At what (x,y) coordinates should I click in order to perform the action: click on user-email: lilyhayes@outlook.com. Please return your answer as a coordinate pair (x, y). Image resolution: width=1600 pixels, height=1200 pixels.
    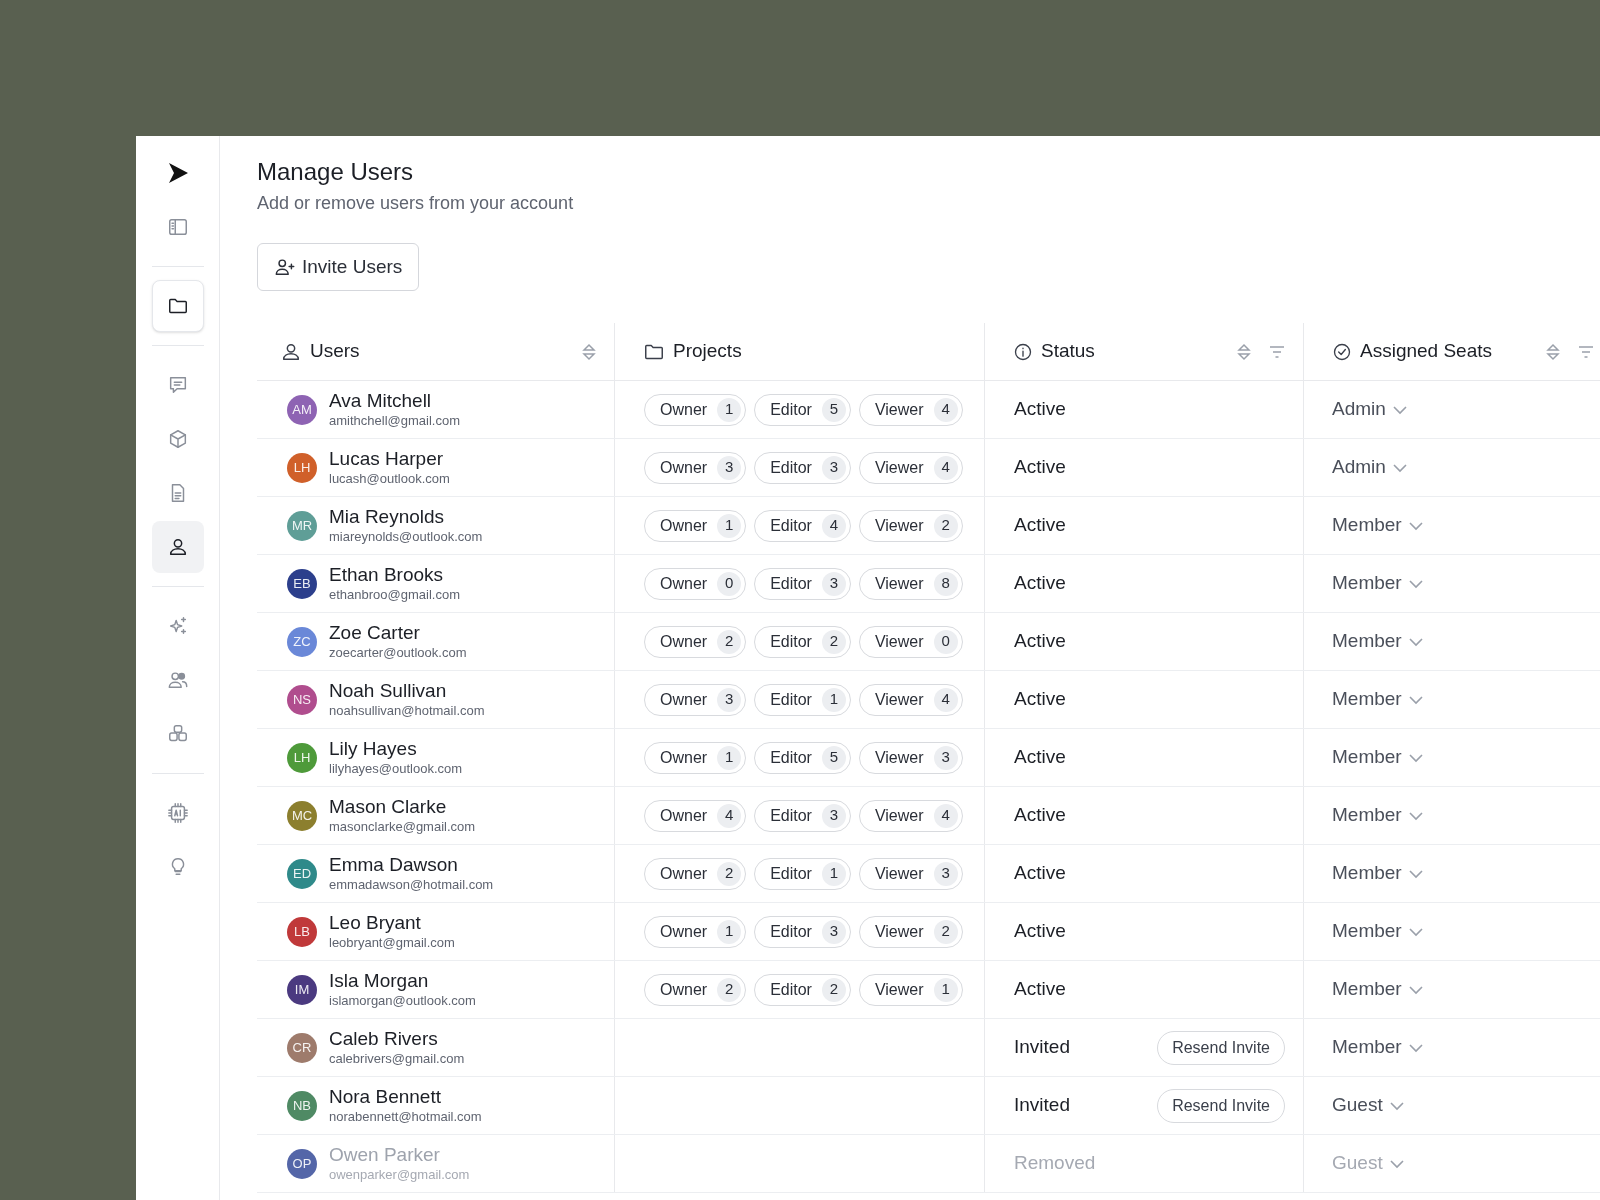
    Looking at the image, I should click on (396, 768).